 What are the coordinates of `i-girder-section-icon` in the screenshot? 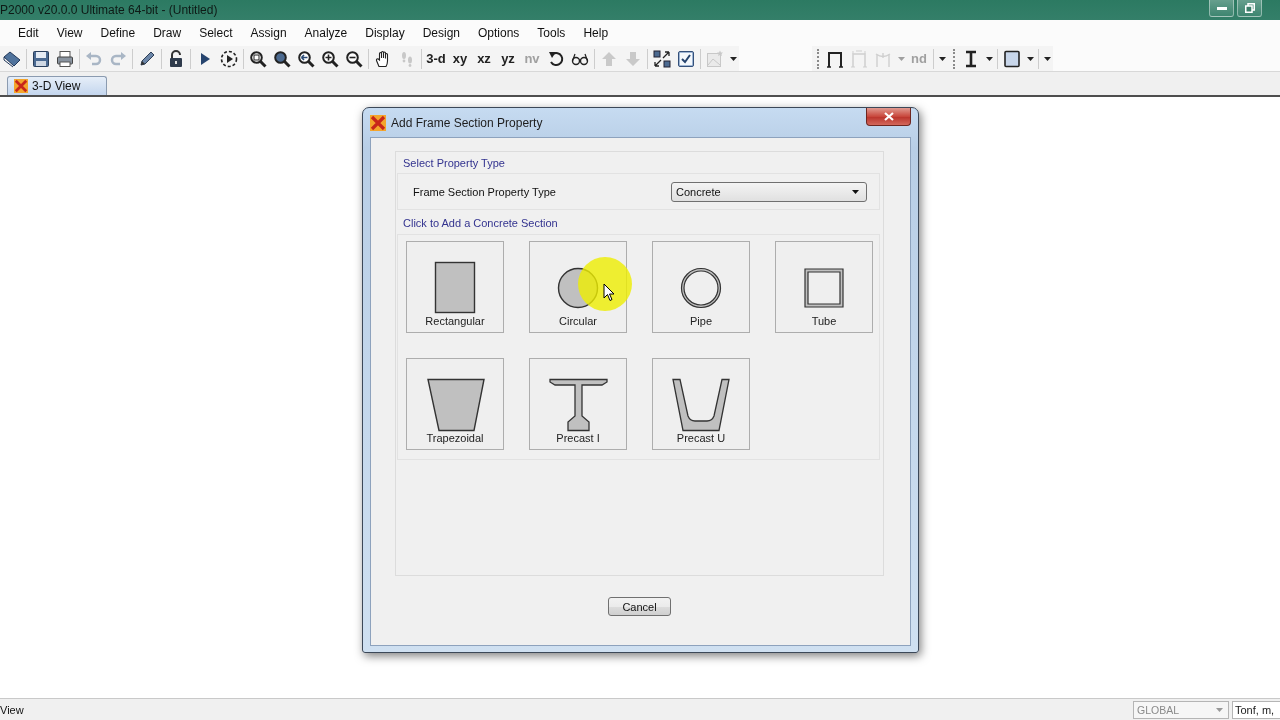 It's located at (578, 405).